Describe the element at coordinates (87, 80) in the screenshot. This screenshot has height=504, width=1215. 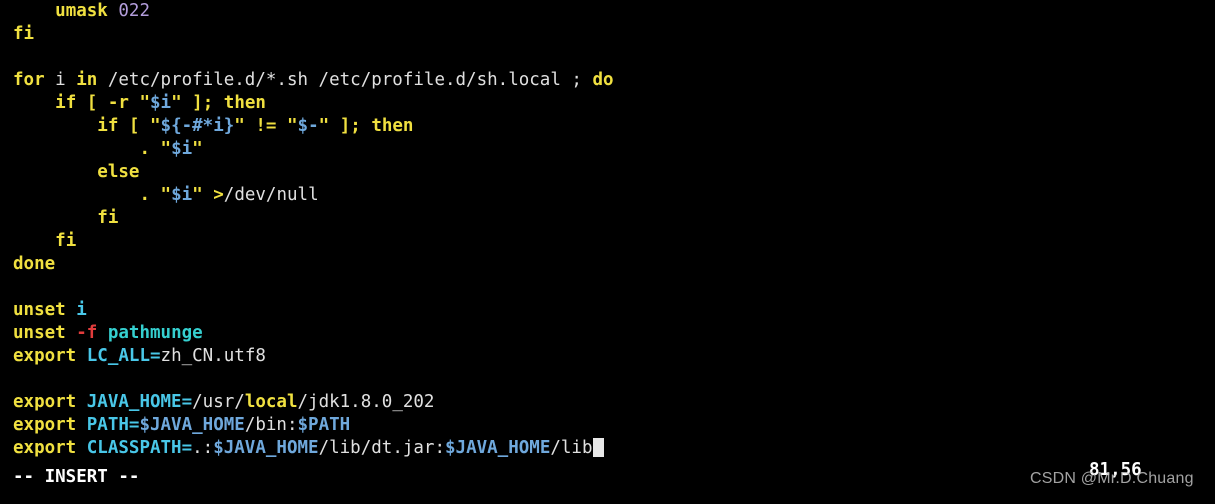
I see `token-in: in` at that location.